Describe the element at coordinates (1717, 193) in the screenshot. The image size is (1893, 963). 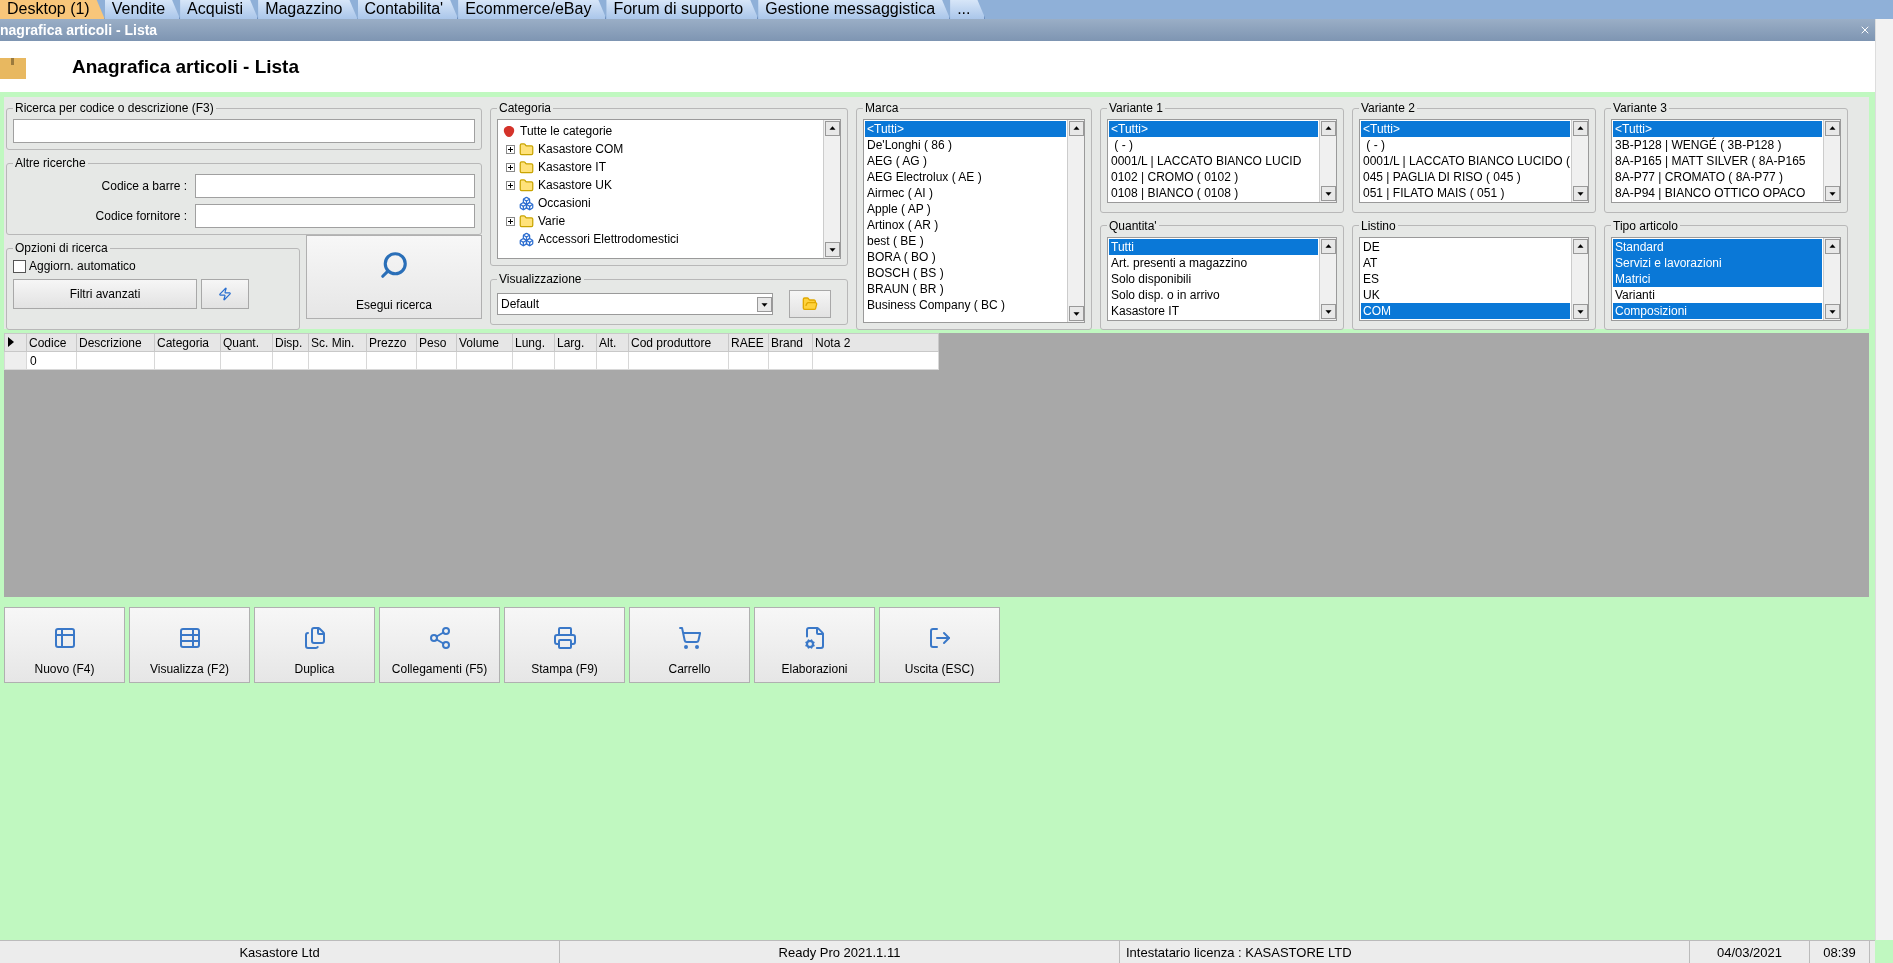
I see `list-item: 8A-P94 | BIANCO OTTICO OPACO` at that location.